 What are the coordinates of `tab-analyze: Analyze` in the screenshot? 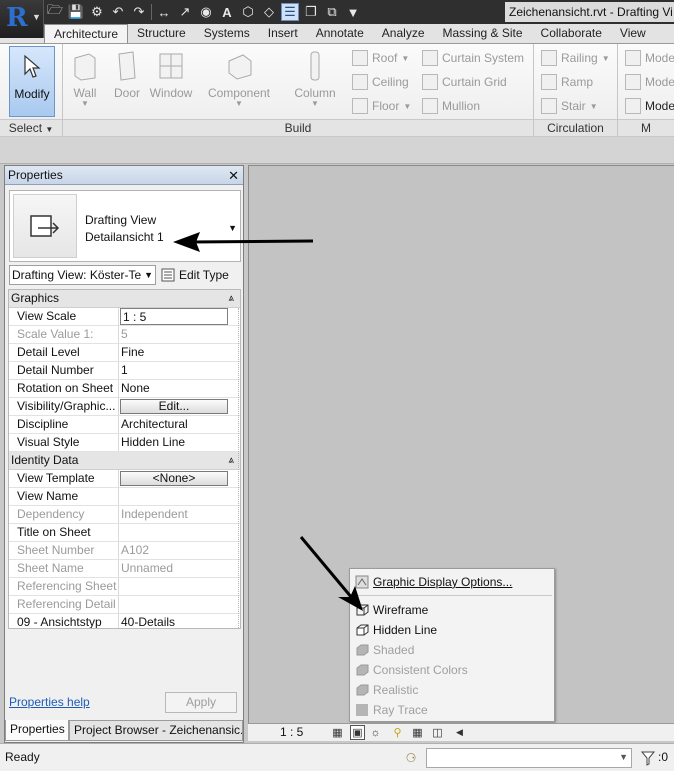 It's located at (403, 33).